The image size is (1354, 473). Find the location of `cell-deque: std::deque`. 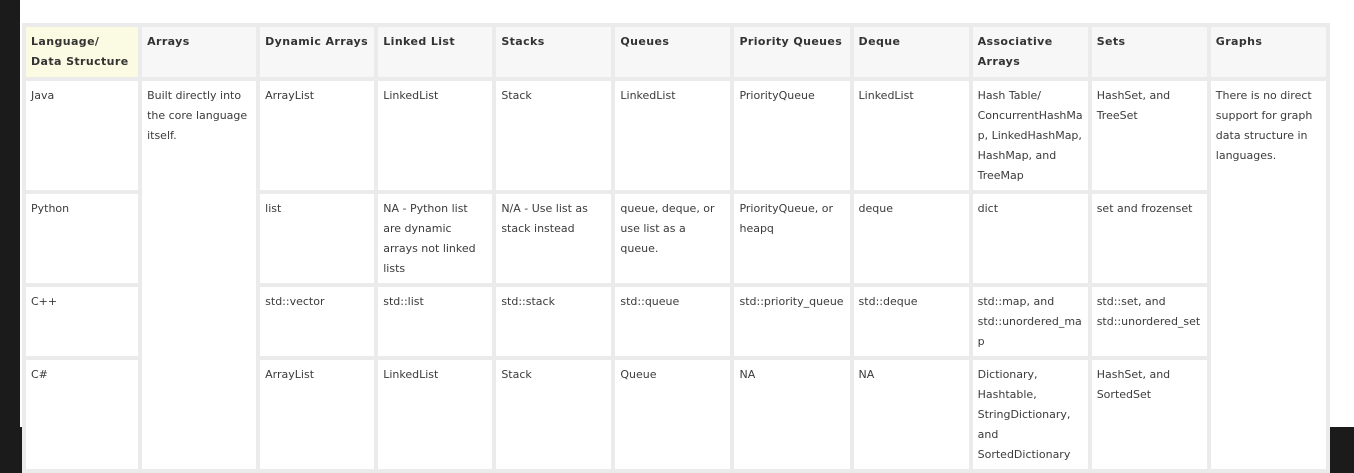

cell-deque: std::deque is located at coordinates (911, 321).